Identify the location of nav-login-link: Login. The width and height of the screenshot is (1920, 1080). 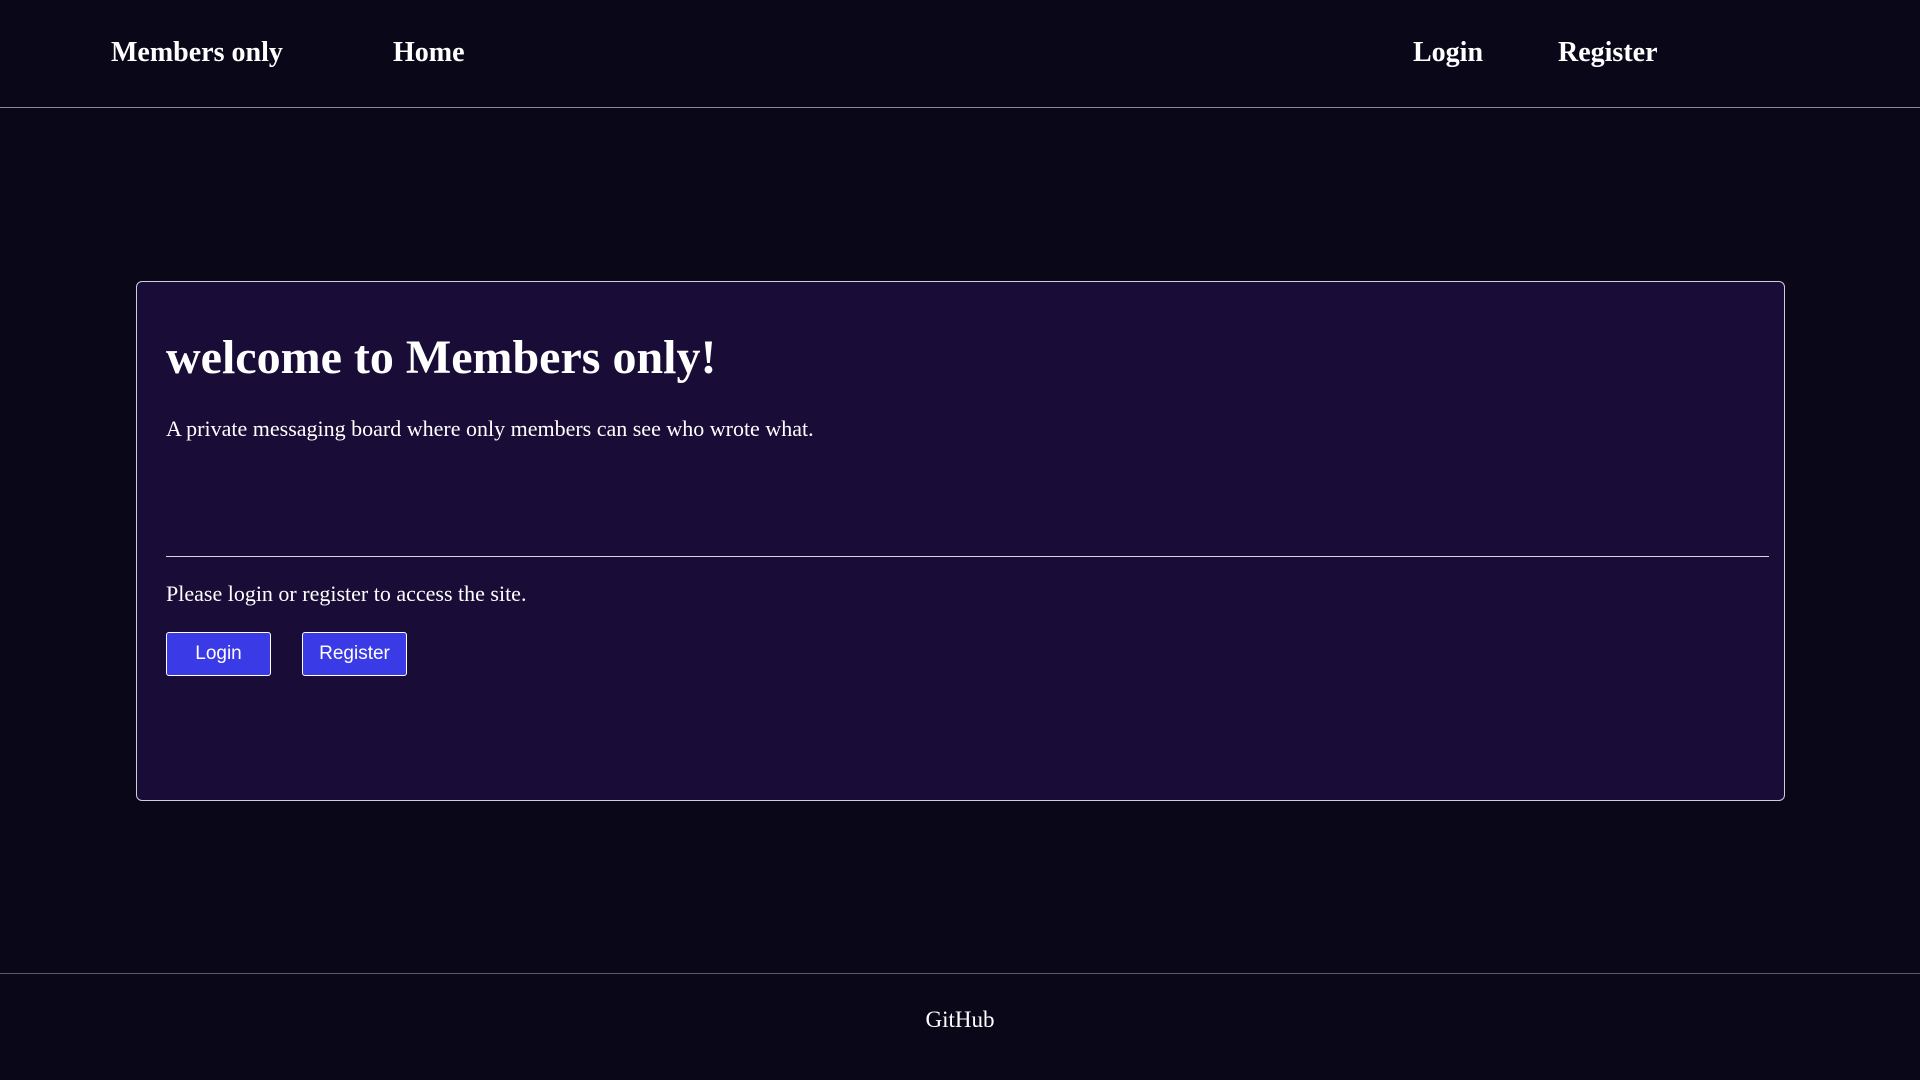
(1448, 53).